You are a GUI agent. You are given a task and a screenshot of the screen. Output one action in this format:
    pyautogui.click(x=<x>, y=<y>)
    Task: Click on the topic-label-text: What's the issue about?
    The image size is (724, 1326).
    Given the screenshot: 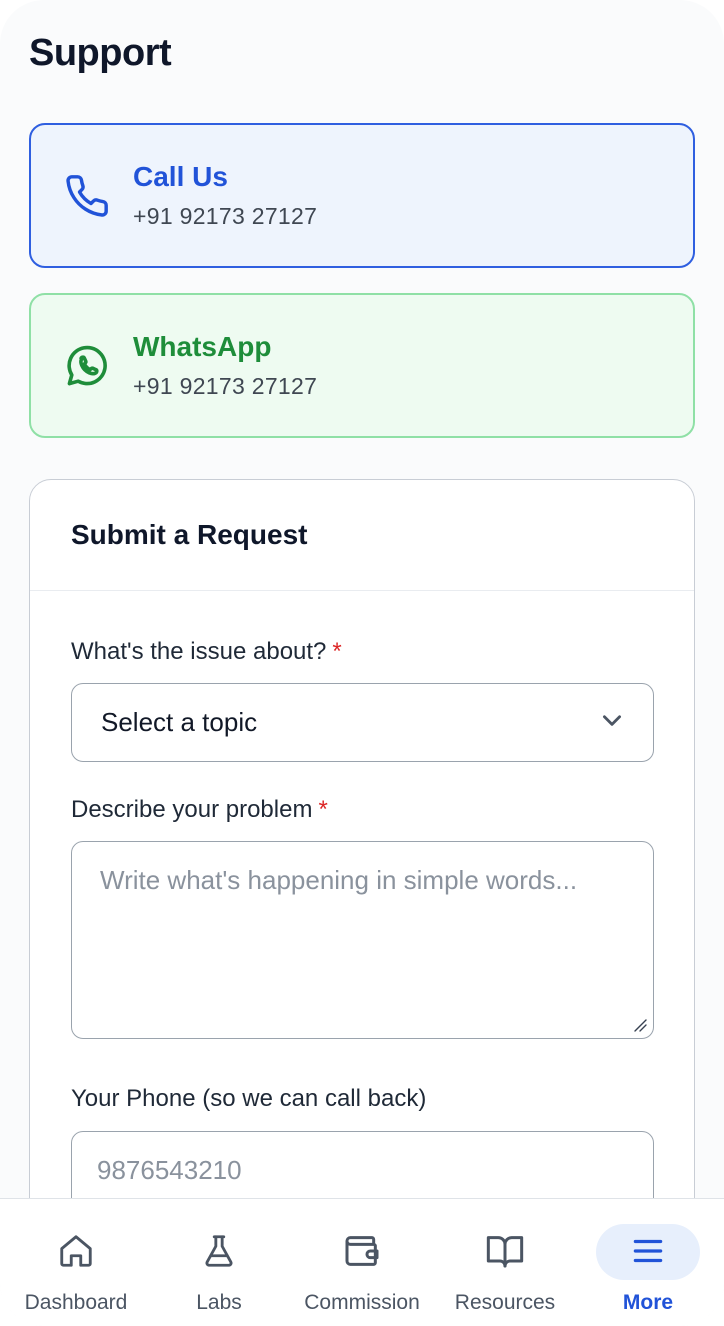 What is the action you would take?
    pyautogui.click(x=199, y=651)
    